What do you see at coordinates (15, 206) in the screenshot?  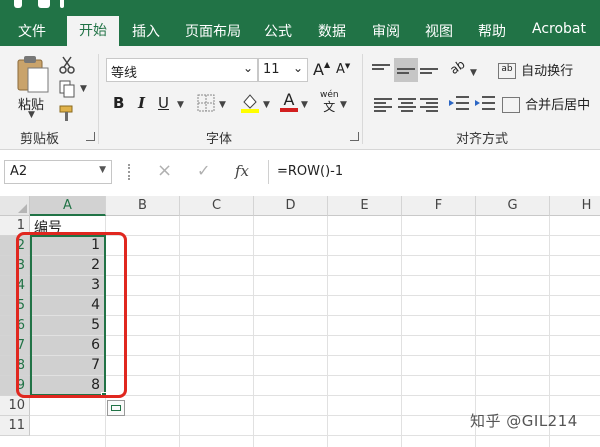 I see `select-all-button` at bounding box center [15, 206].